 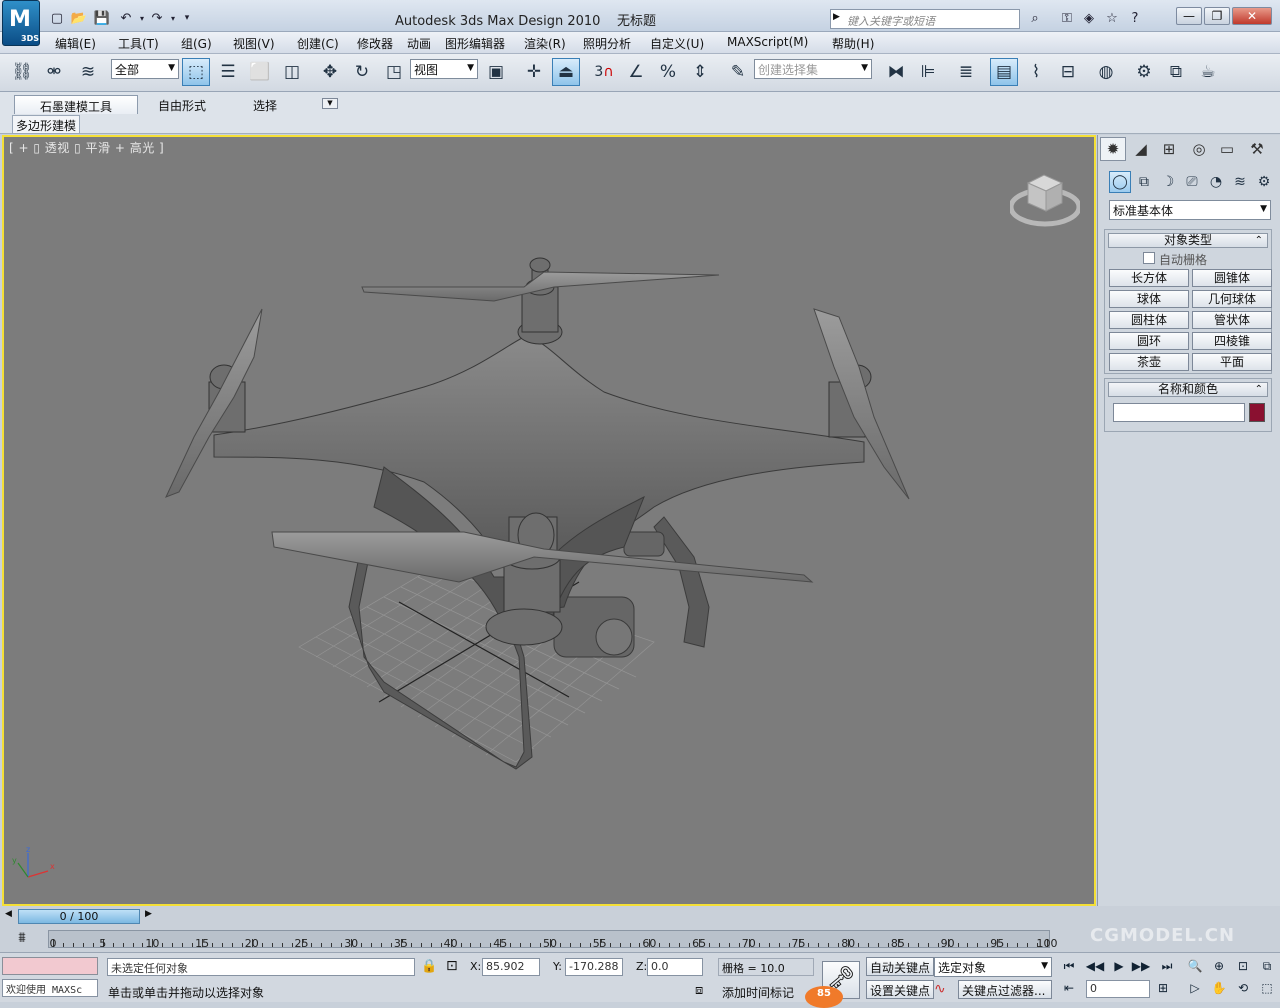 I want to click on menu-customize: 自定义(U), so click(x=677, y=43).